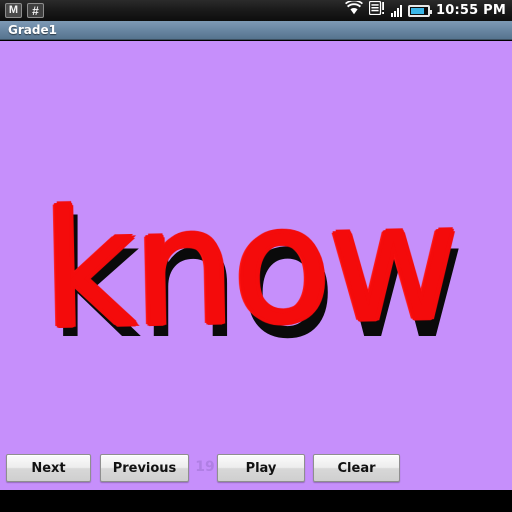  What do you see at coordinates (256, 501) in the screenshot?
I see `bottom-bezel` at bounding box center [256, 501].